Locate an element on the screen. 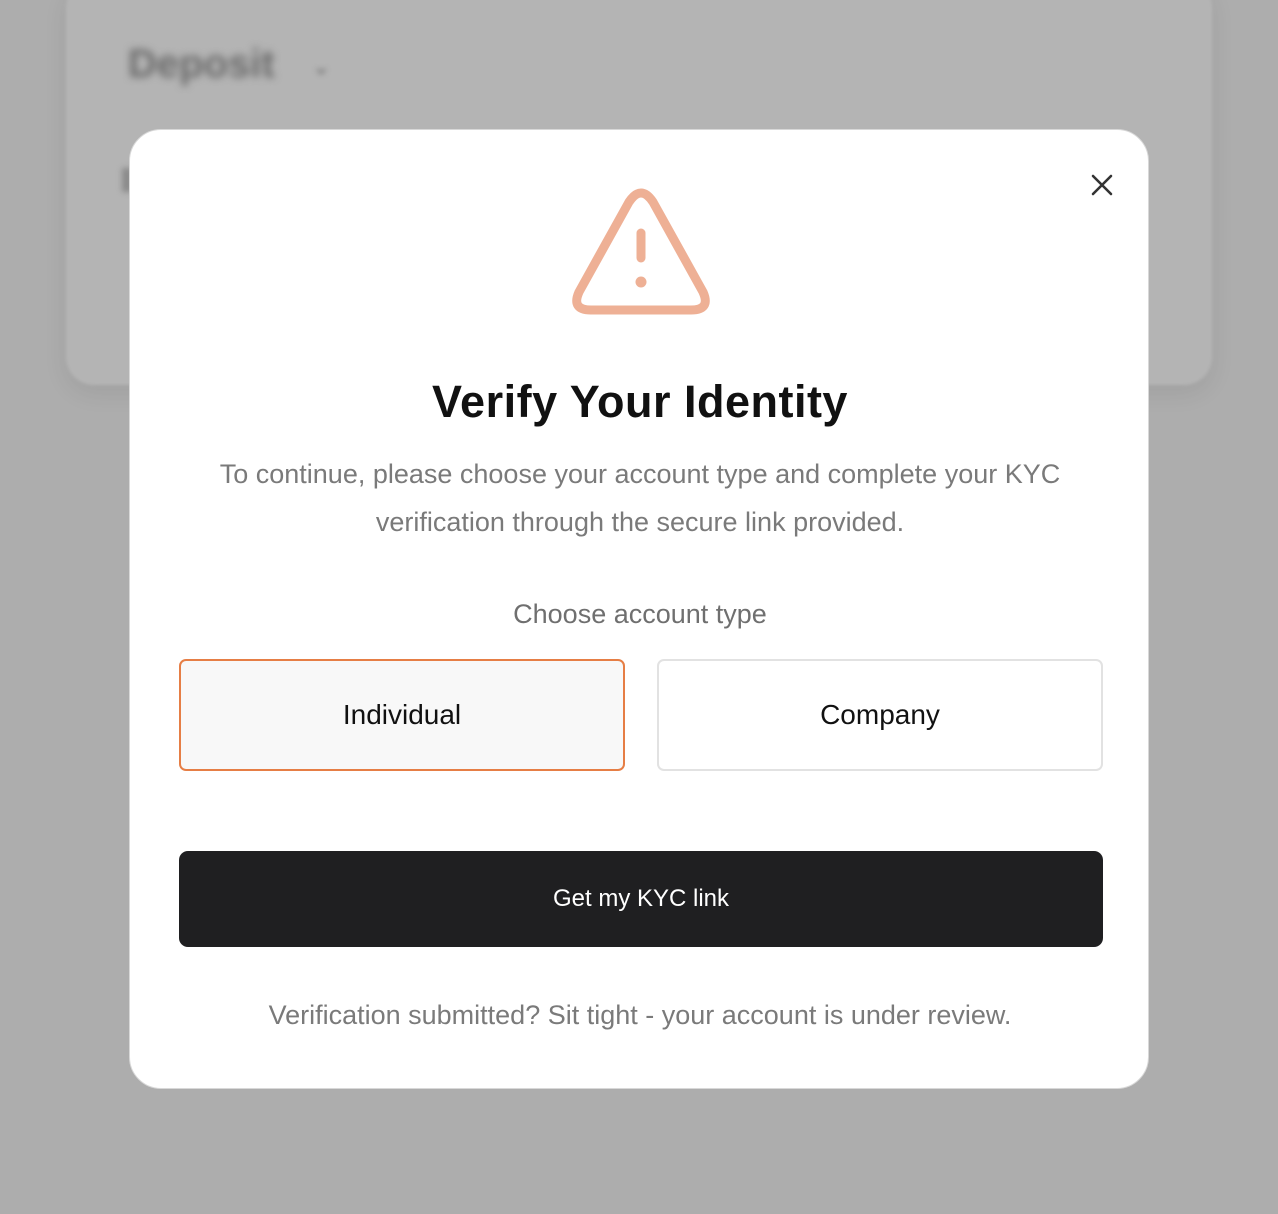 This screenshot has width=1278, height=1214. account-type-individual-label: Individual is located at coordinates (402, 714).